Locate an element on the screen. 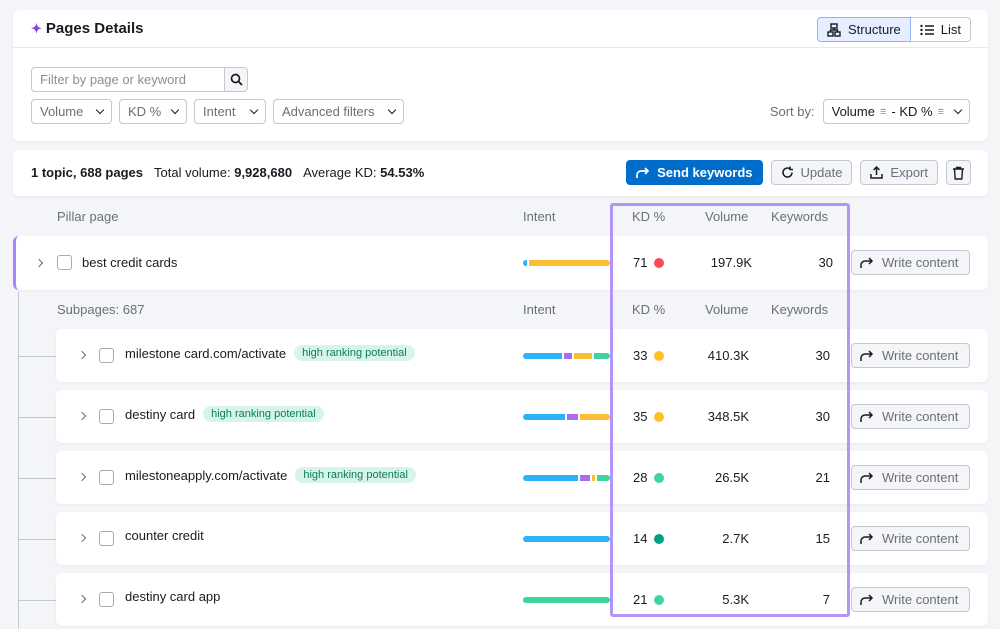 This screenshot has height=629, width=1000. kd-cell: 71 is located at coordinates (649, 262).